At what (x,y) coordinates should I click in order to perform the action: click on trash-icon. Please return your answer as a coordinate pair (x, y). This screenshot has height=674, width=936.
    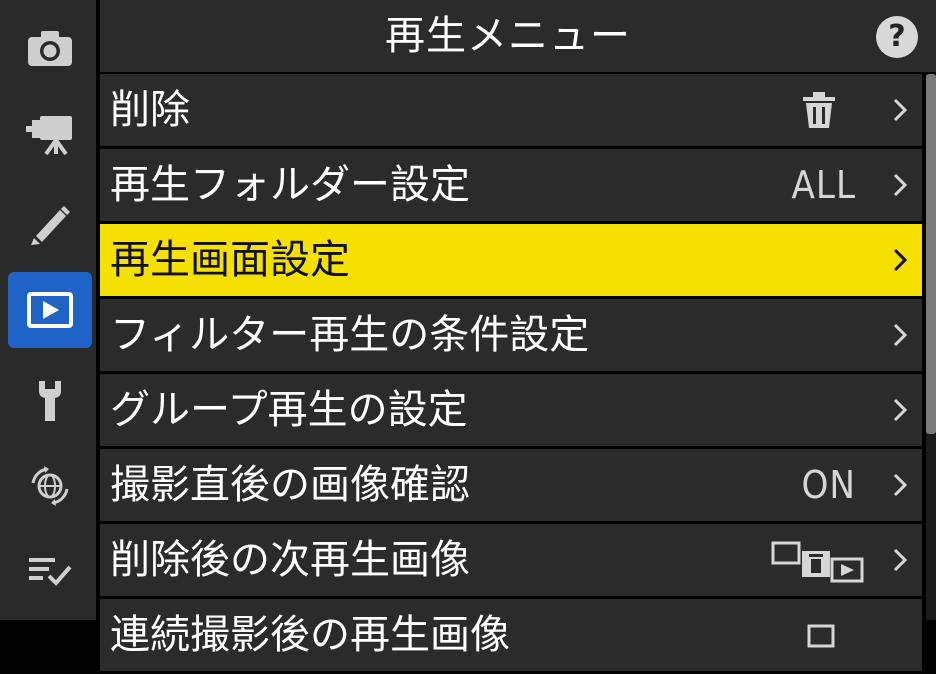
    Looking at the image, I should click on (819, 110).